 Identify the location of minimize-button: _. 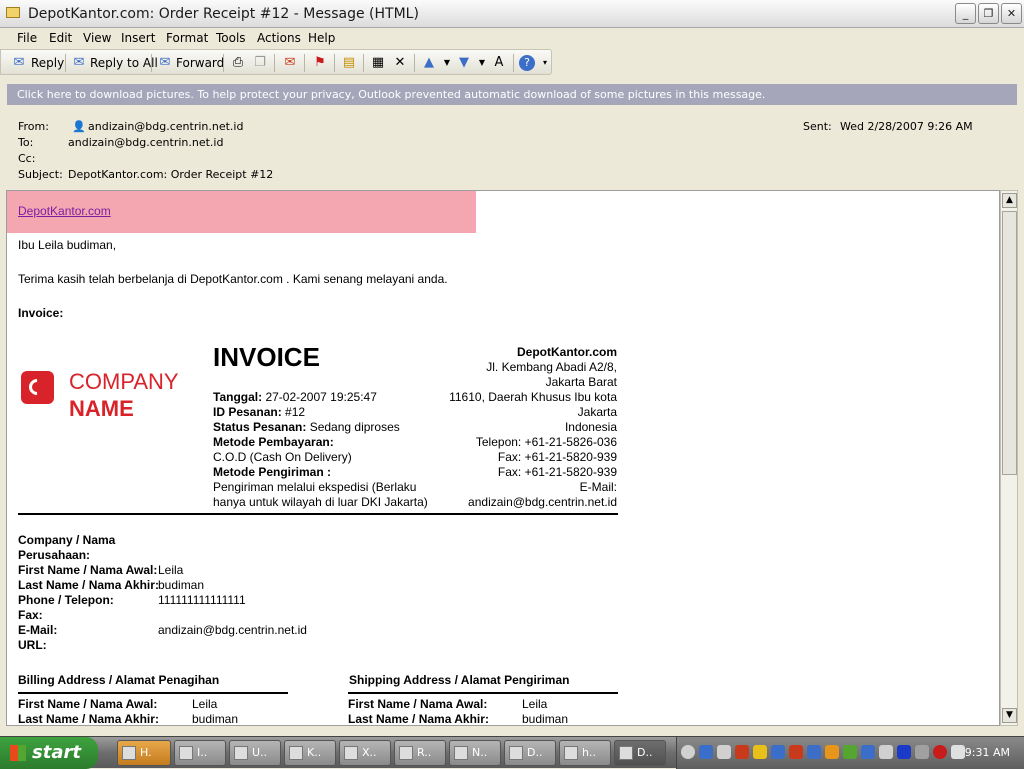
(965, 13).